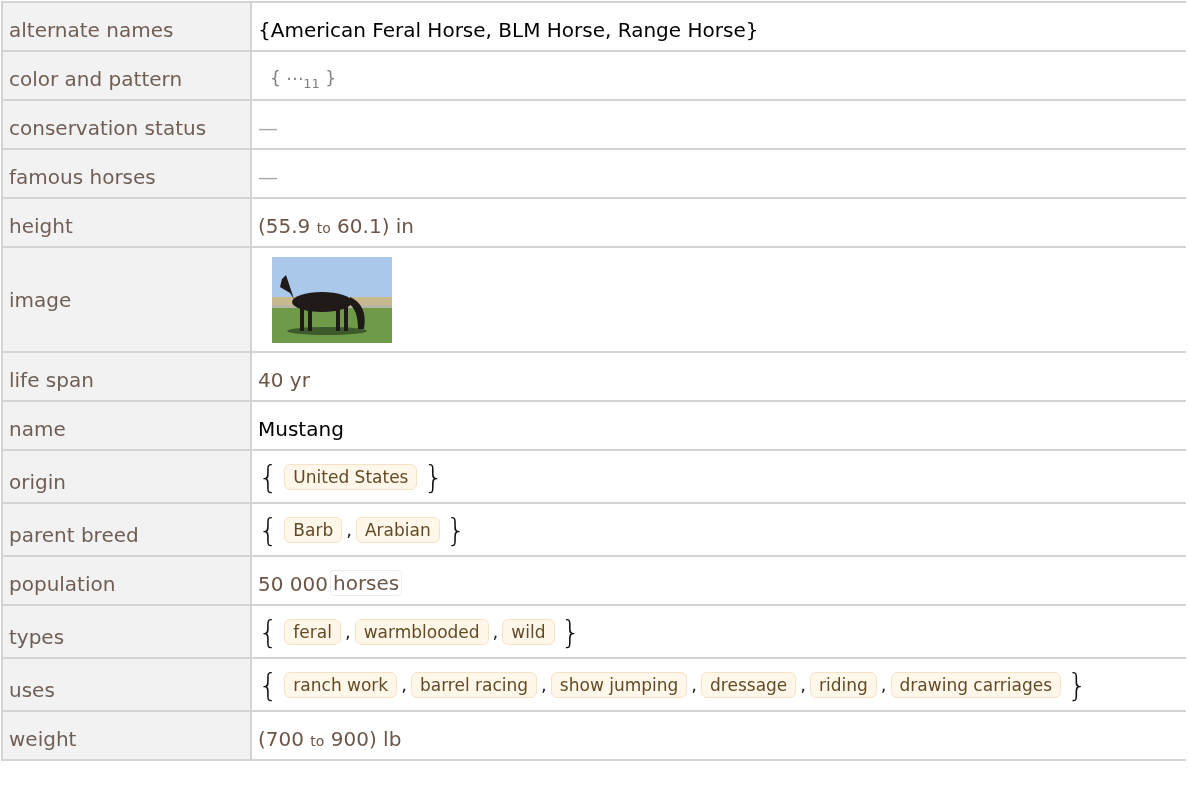 The height and width of the screenshot is (785, 1189). Describe the element at coordinates (126, 580) in the screenshot. I see `property-label: population` at that location.